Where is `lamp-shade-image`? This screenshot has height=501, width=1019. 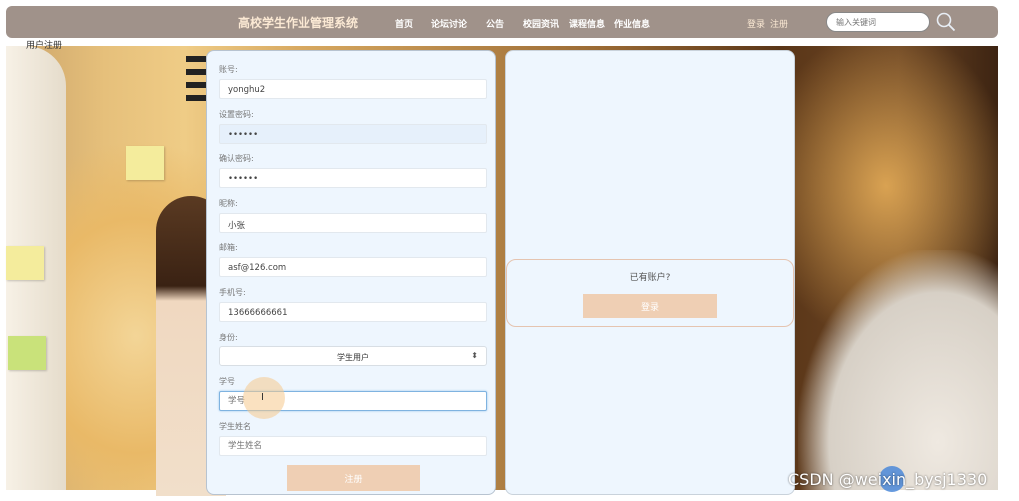
lamp-shade-image is located at coordinates (898, 370).